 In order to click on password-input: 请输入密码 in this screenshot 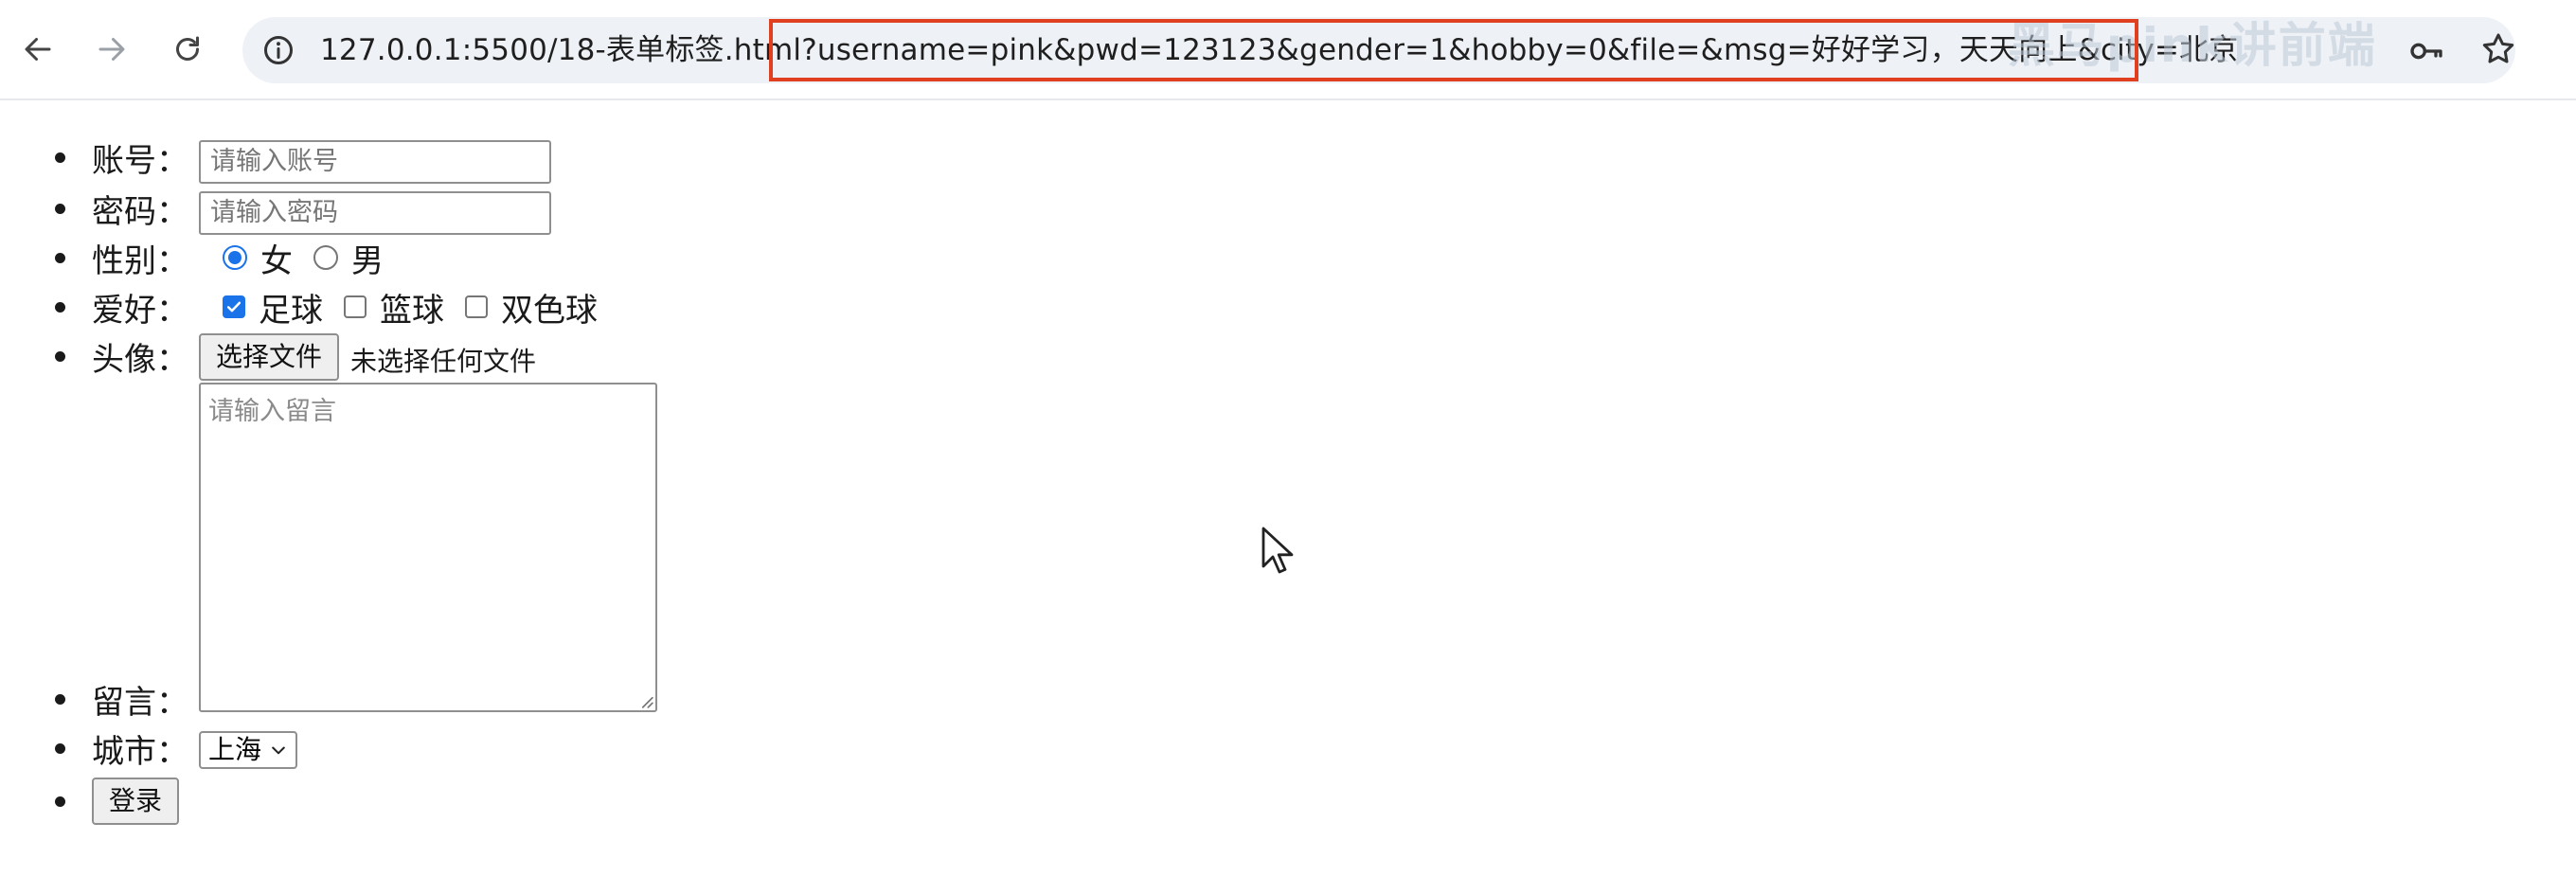, I will do `click(375, 213)`.